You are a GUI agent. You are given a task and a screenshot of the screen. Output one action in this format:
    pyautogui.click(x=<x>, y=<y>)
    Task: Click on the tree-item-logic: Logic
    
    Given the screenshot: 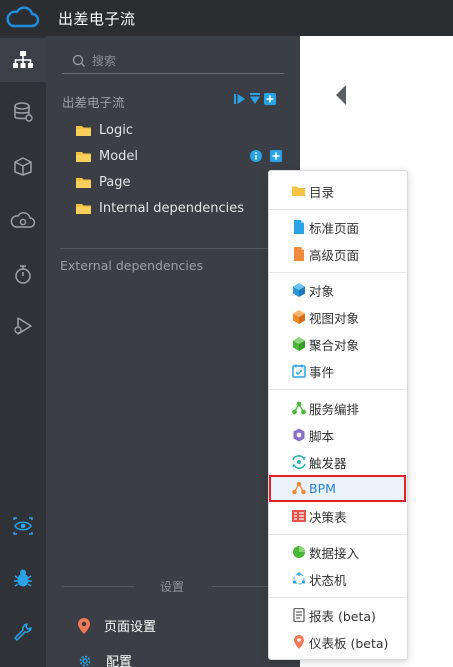 What is the action you would take?
    pyautogui.click(x=104, y=130)
    